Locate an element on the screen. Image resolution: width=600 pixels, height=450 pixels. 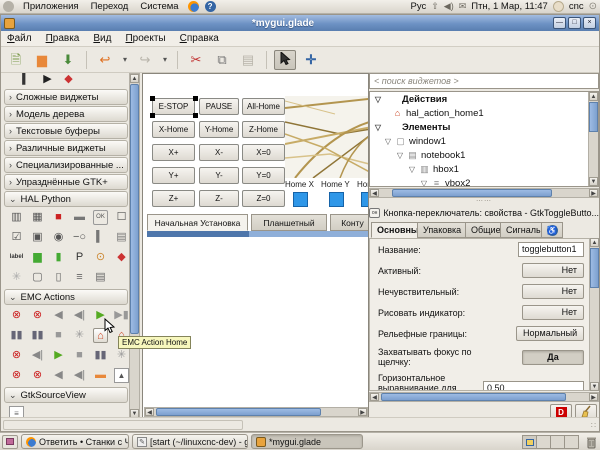
help-launcher-icon: ? is located at coordinates (210, 6).